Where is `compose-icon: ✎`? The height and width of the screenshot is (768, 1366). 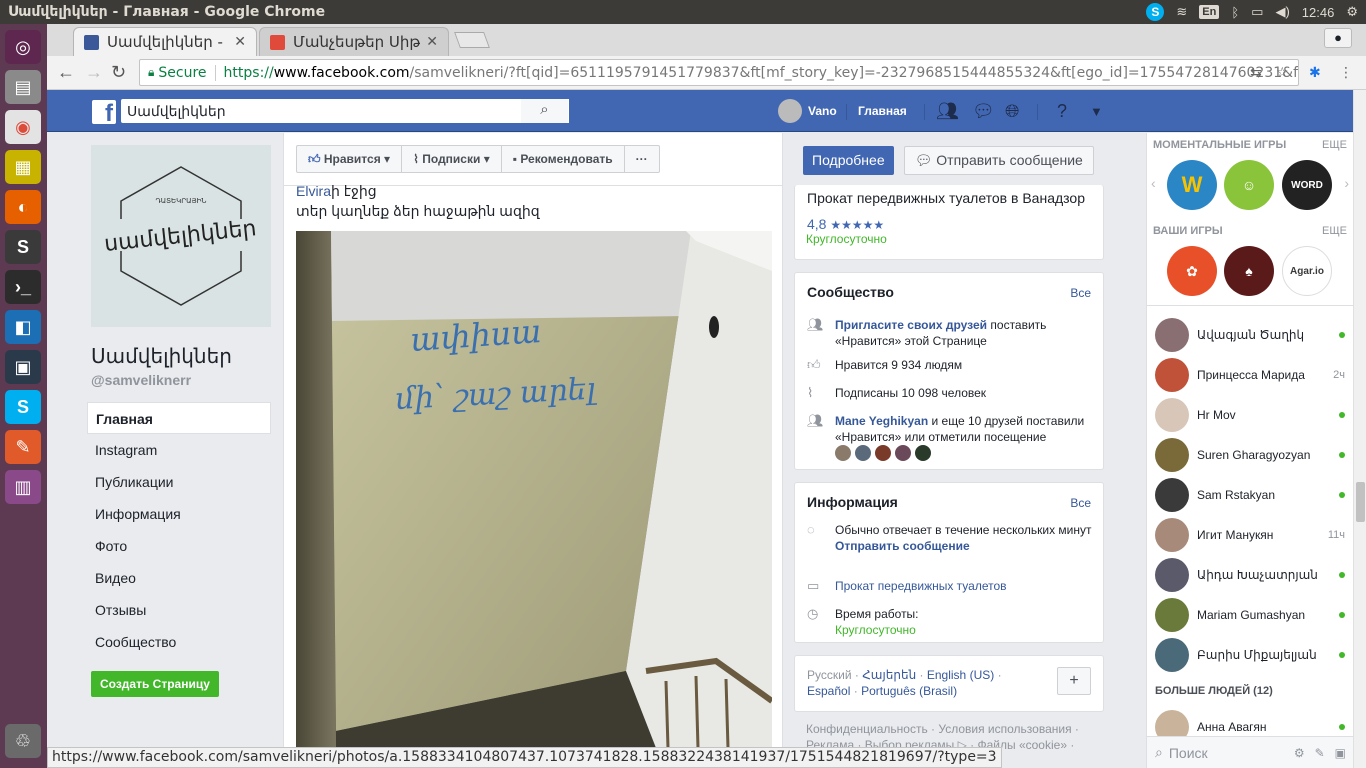
compose-icon: ✎ is located at coordinates (1320, 753).